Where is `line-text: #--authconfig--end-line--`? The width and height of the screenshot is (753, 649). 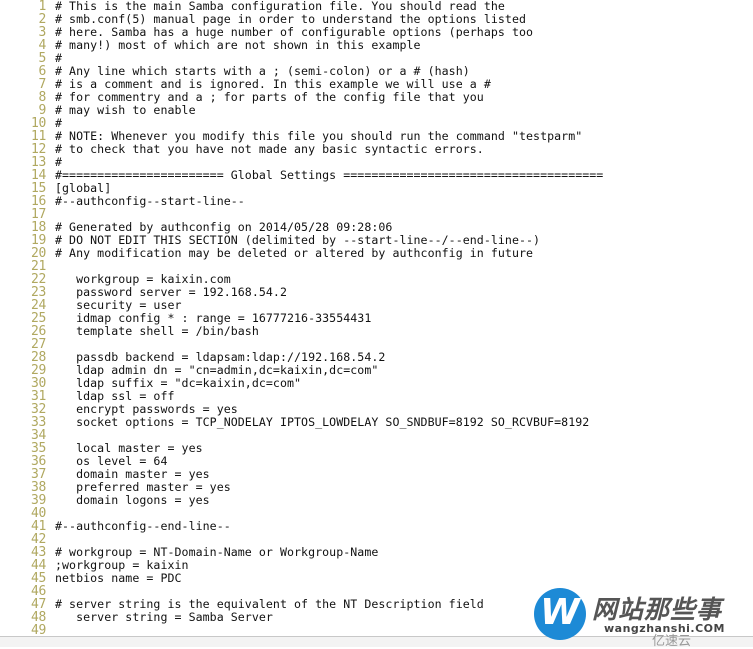 line-text: #--authconfig--end-line-- is located at coordinates (143, 526).